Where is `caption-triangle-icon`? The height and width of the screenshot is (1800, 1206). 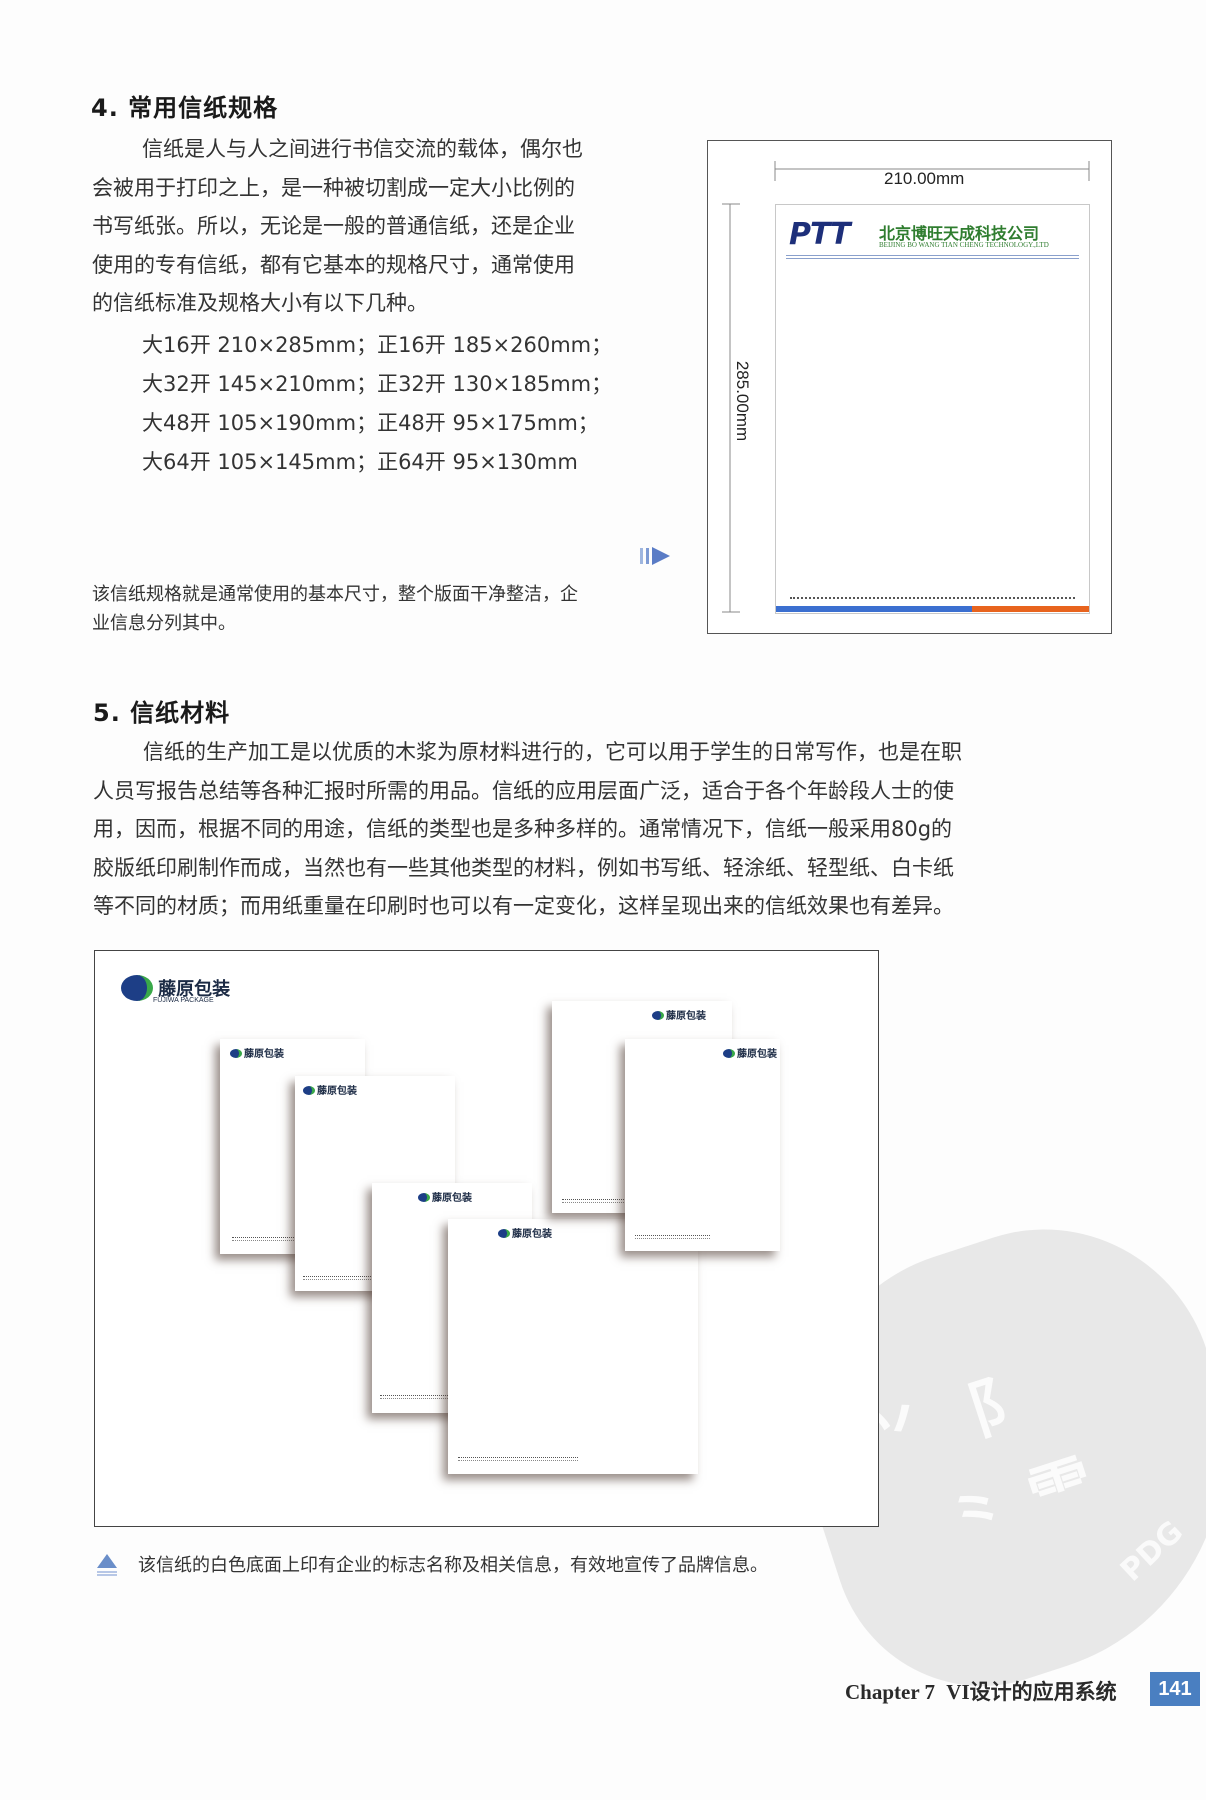
caption-triangle-icon is located at coordinates (107, 1567).